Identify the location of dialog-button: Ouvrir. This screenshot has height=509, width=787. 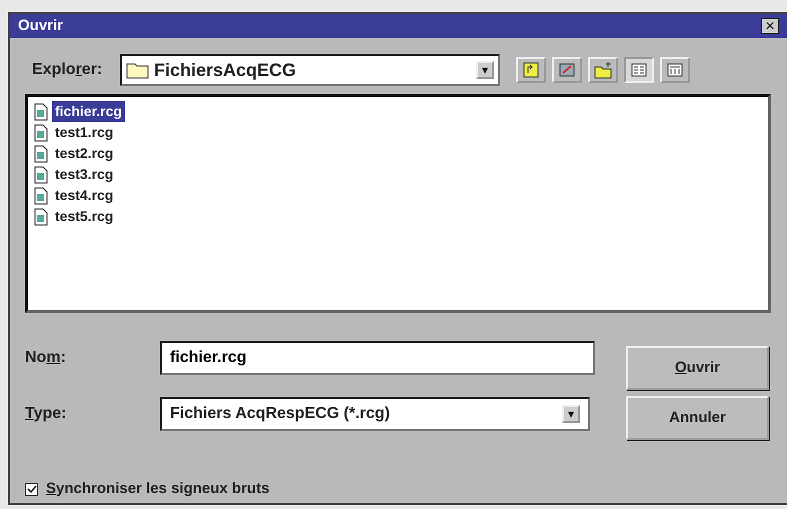
(697, 368).